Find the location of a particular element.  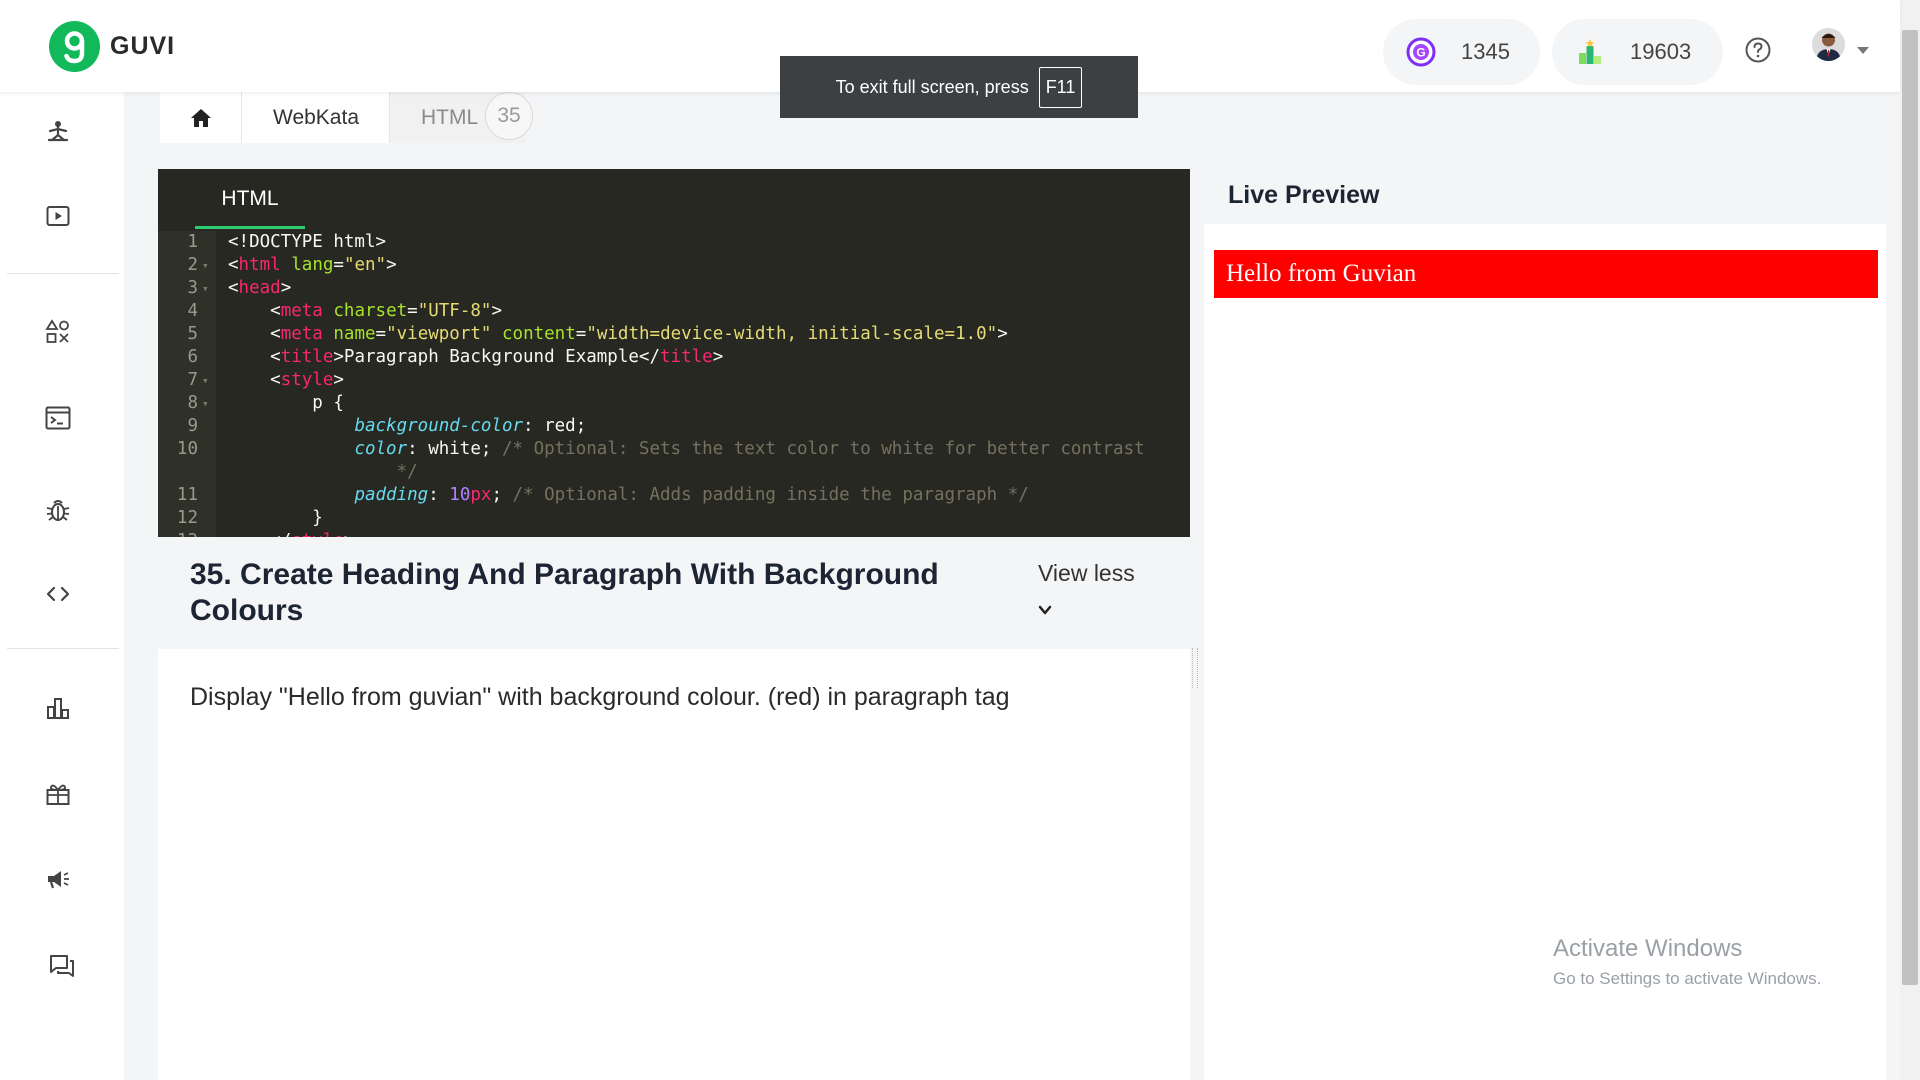

rank-value: 19603 is located at coordinates (1661, 51).